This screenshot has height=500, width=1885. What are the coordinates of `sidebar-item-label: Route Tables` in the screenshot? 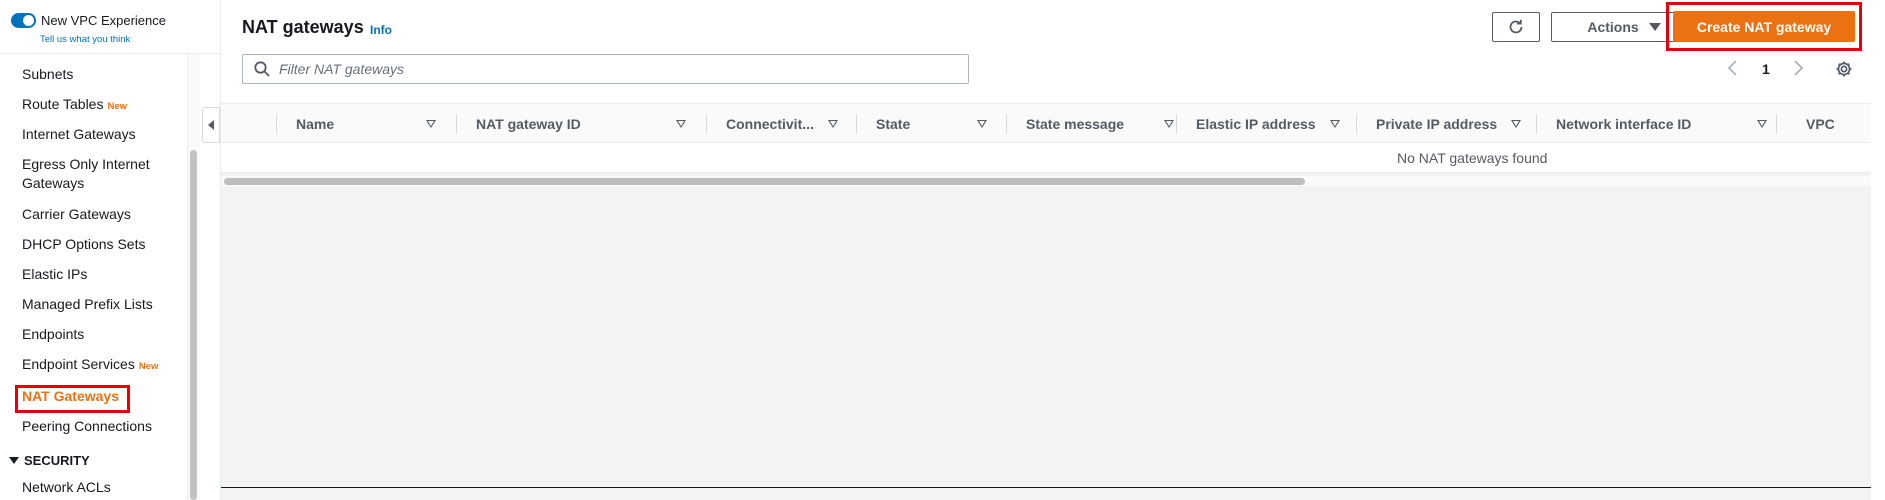 It's located at (63, 104).